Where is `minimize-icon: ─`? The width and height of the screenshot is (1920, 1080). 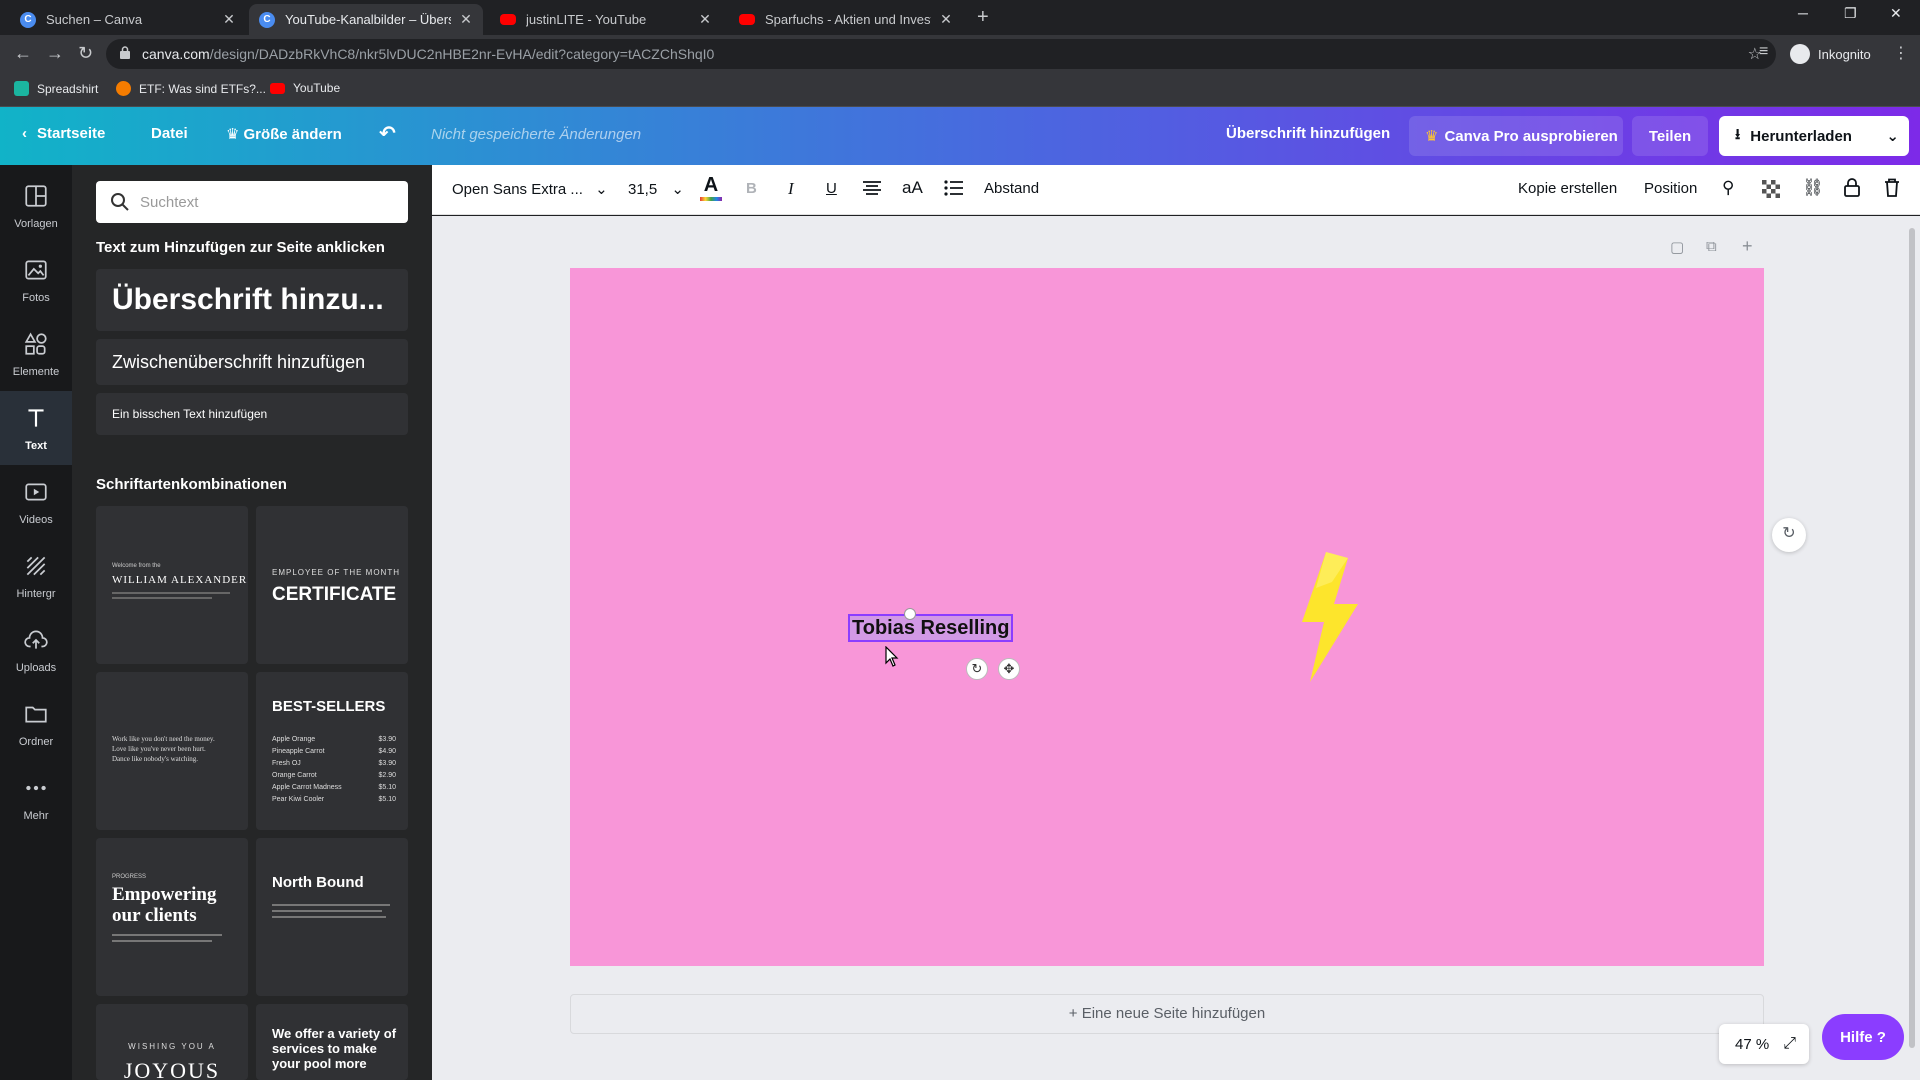
minimize-icon: ─ is located at coordinates (1803, 13).